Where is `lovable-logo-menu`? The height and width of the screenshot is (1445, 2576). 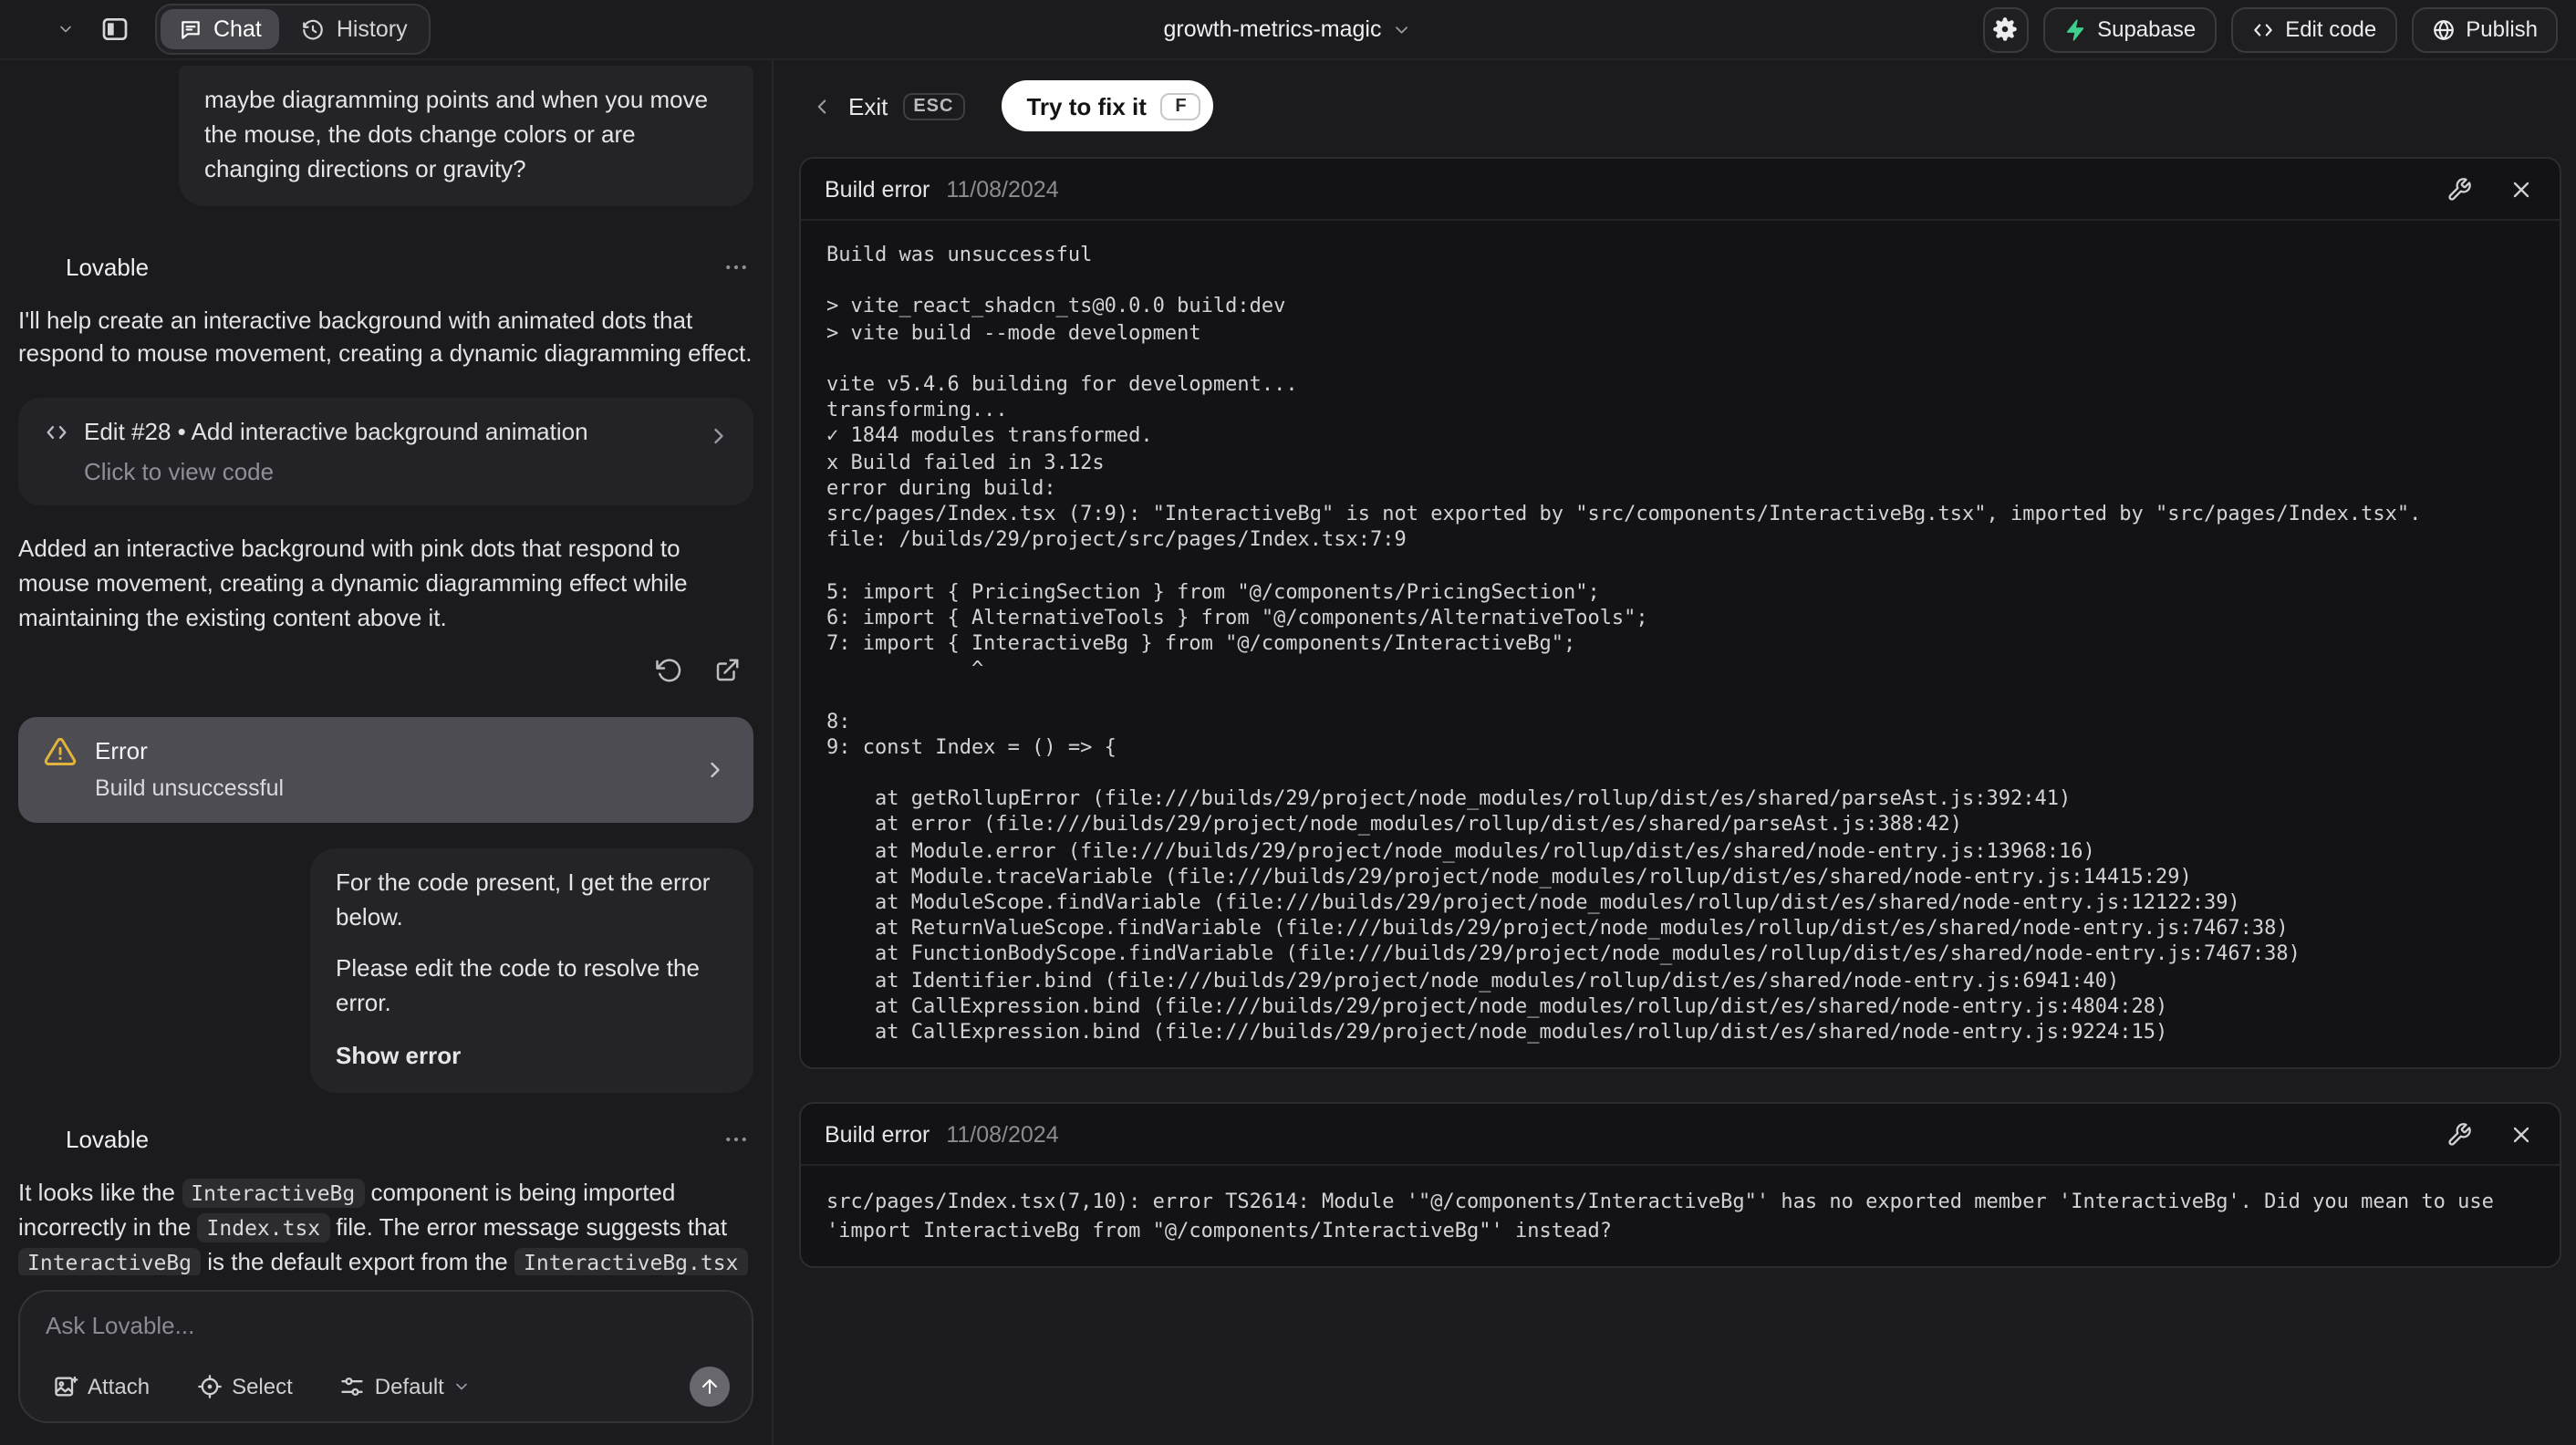
lovable-logo-menu is located at coordinates (46, 29).